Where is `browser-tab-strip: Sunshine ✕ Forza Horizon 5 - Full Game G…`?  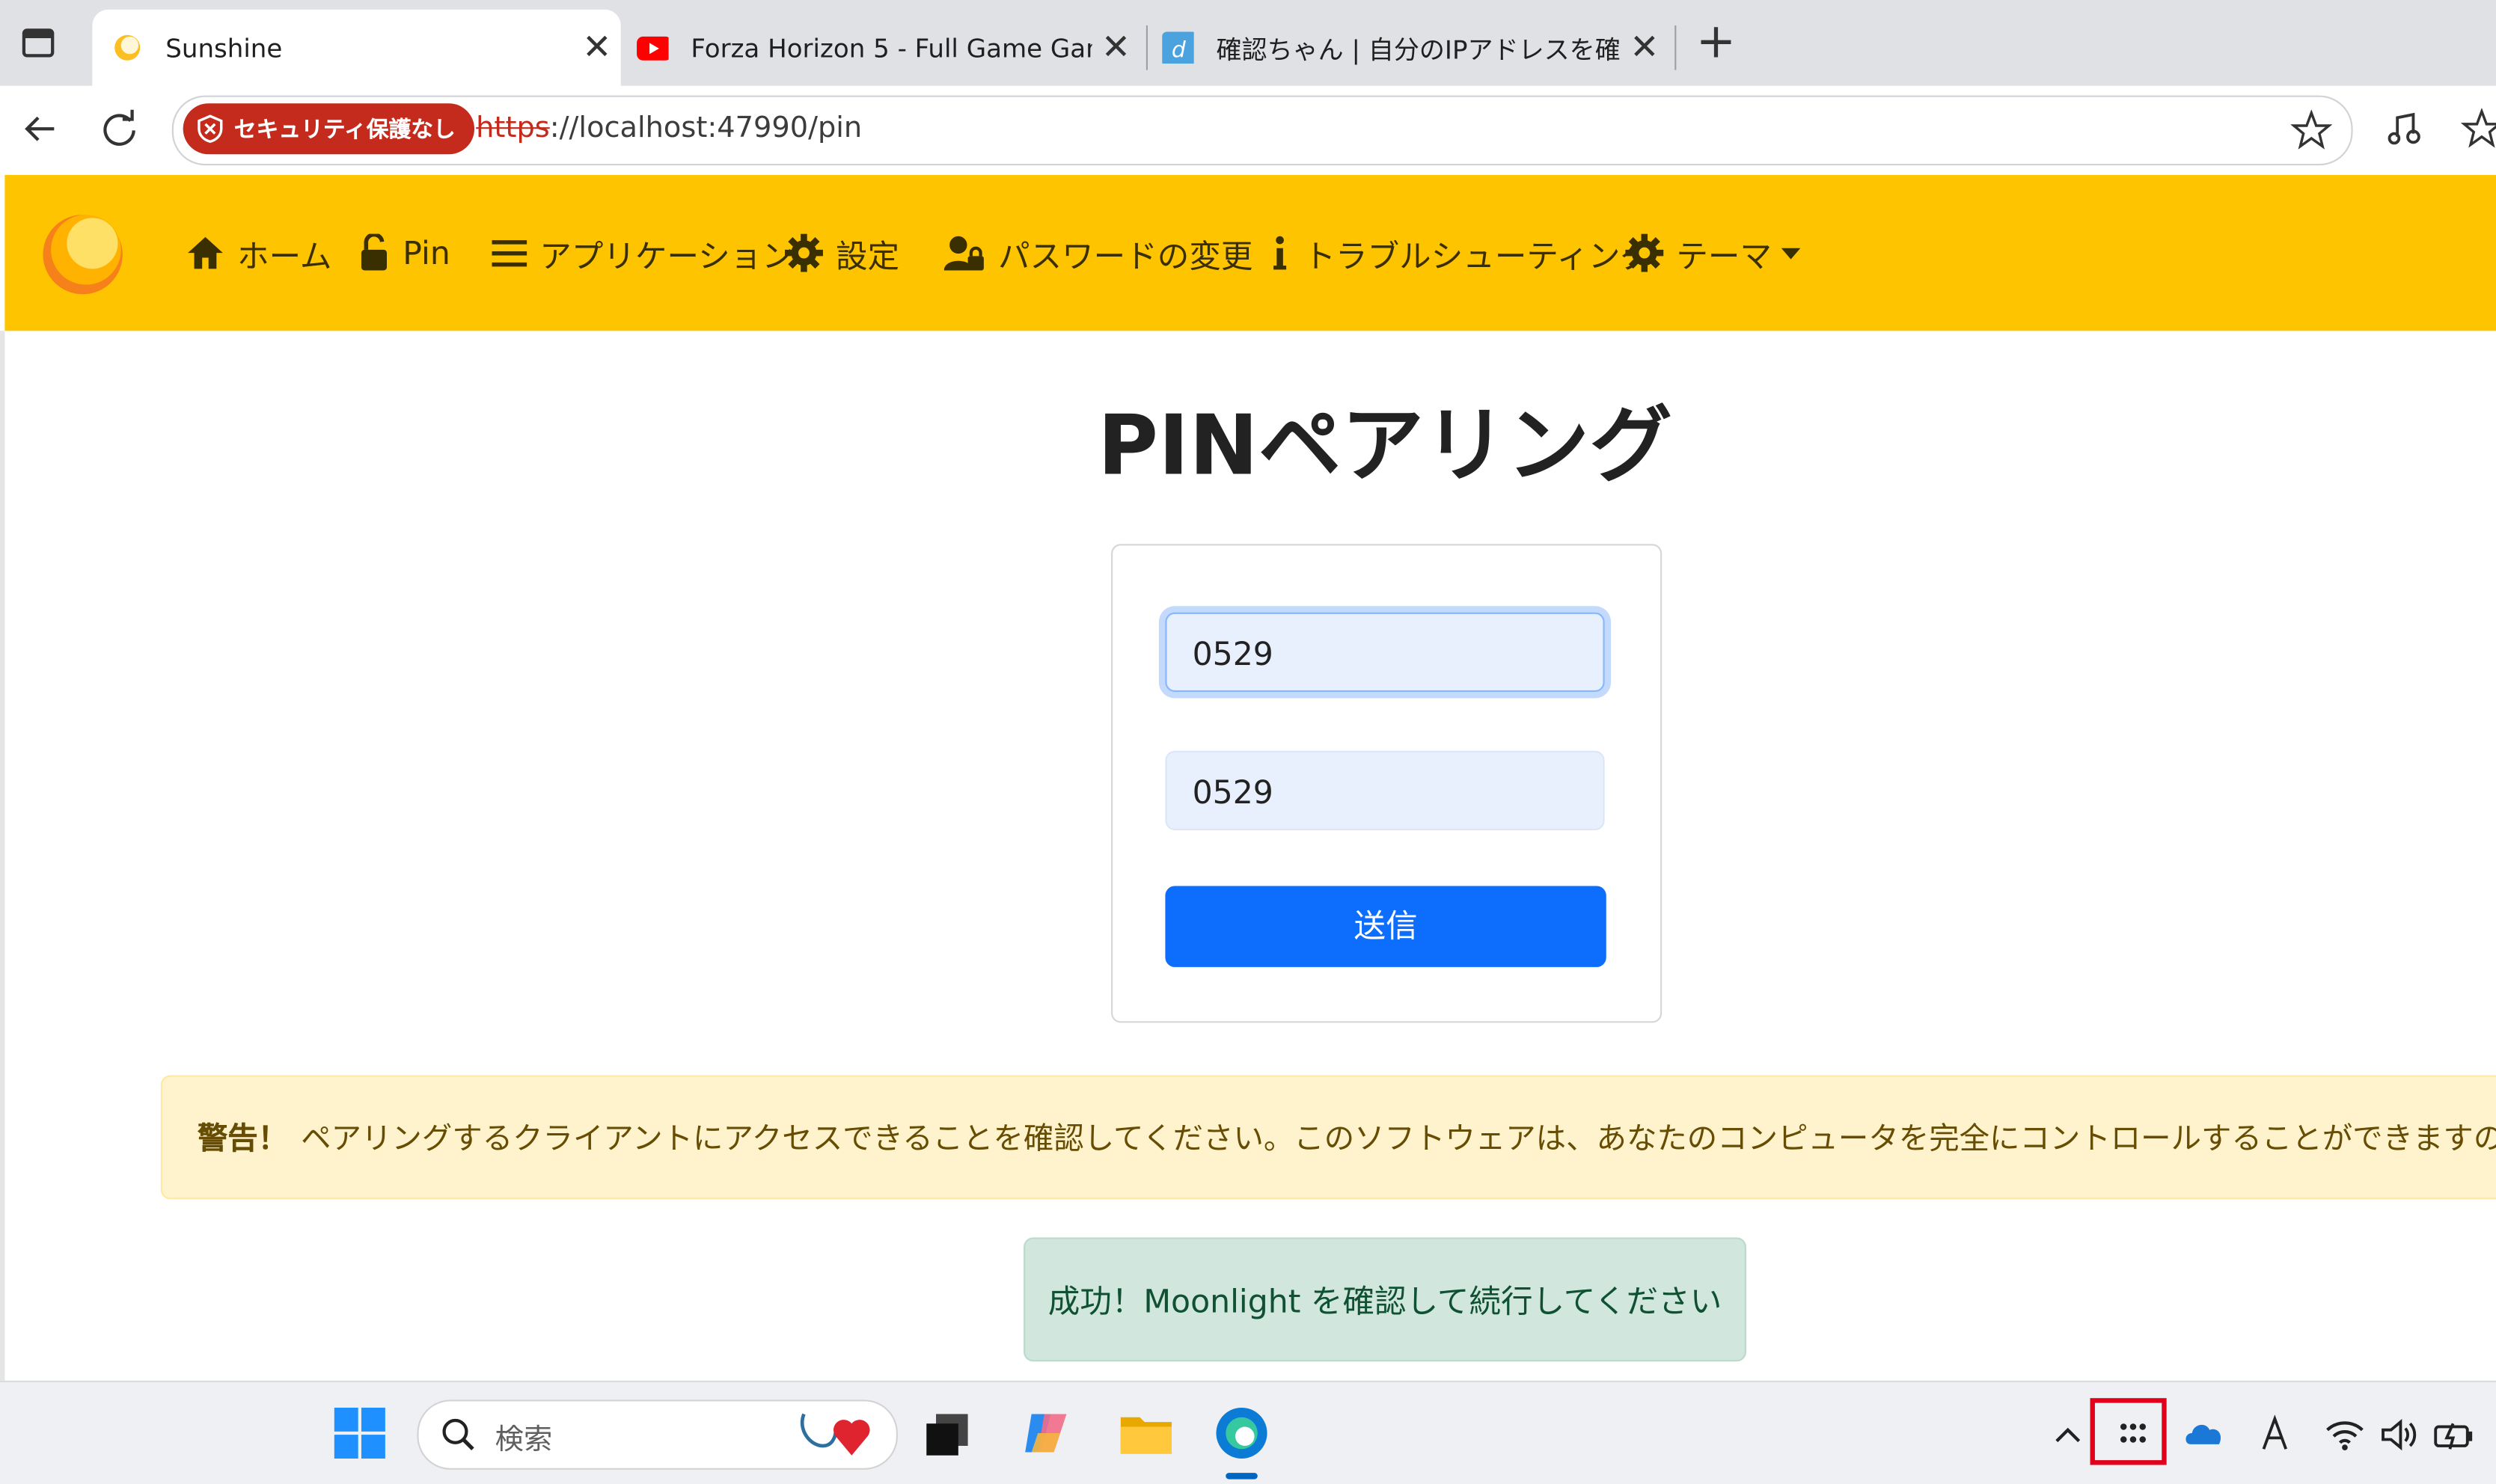 browser-tab-strip: Sunshine ✕ Forza Horizon 5 - Full Game G… is located at coordinates (1248, 43).